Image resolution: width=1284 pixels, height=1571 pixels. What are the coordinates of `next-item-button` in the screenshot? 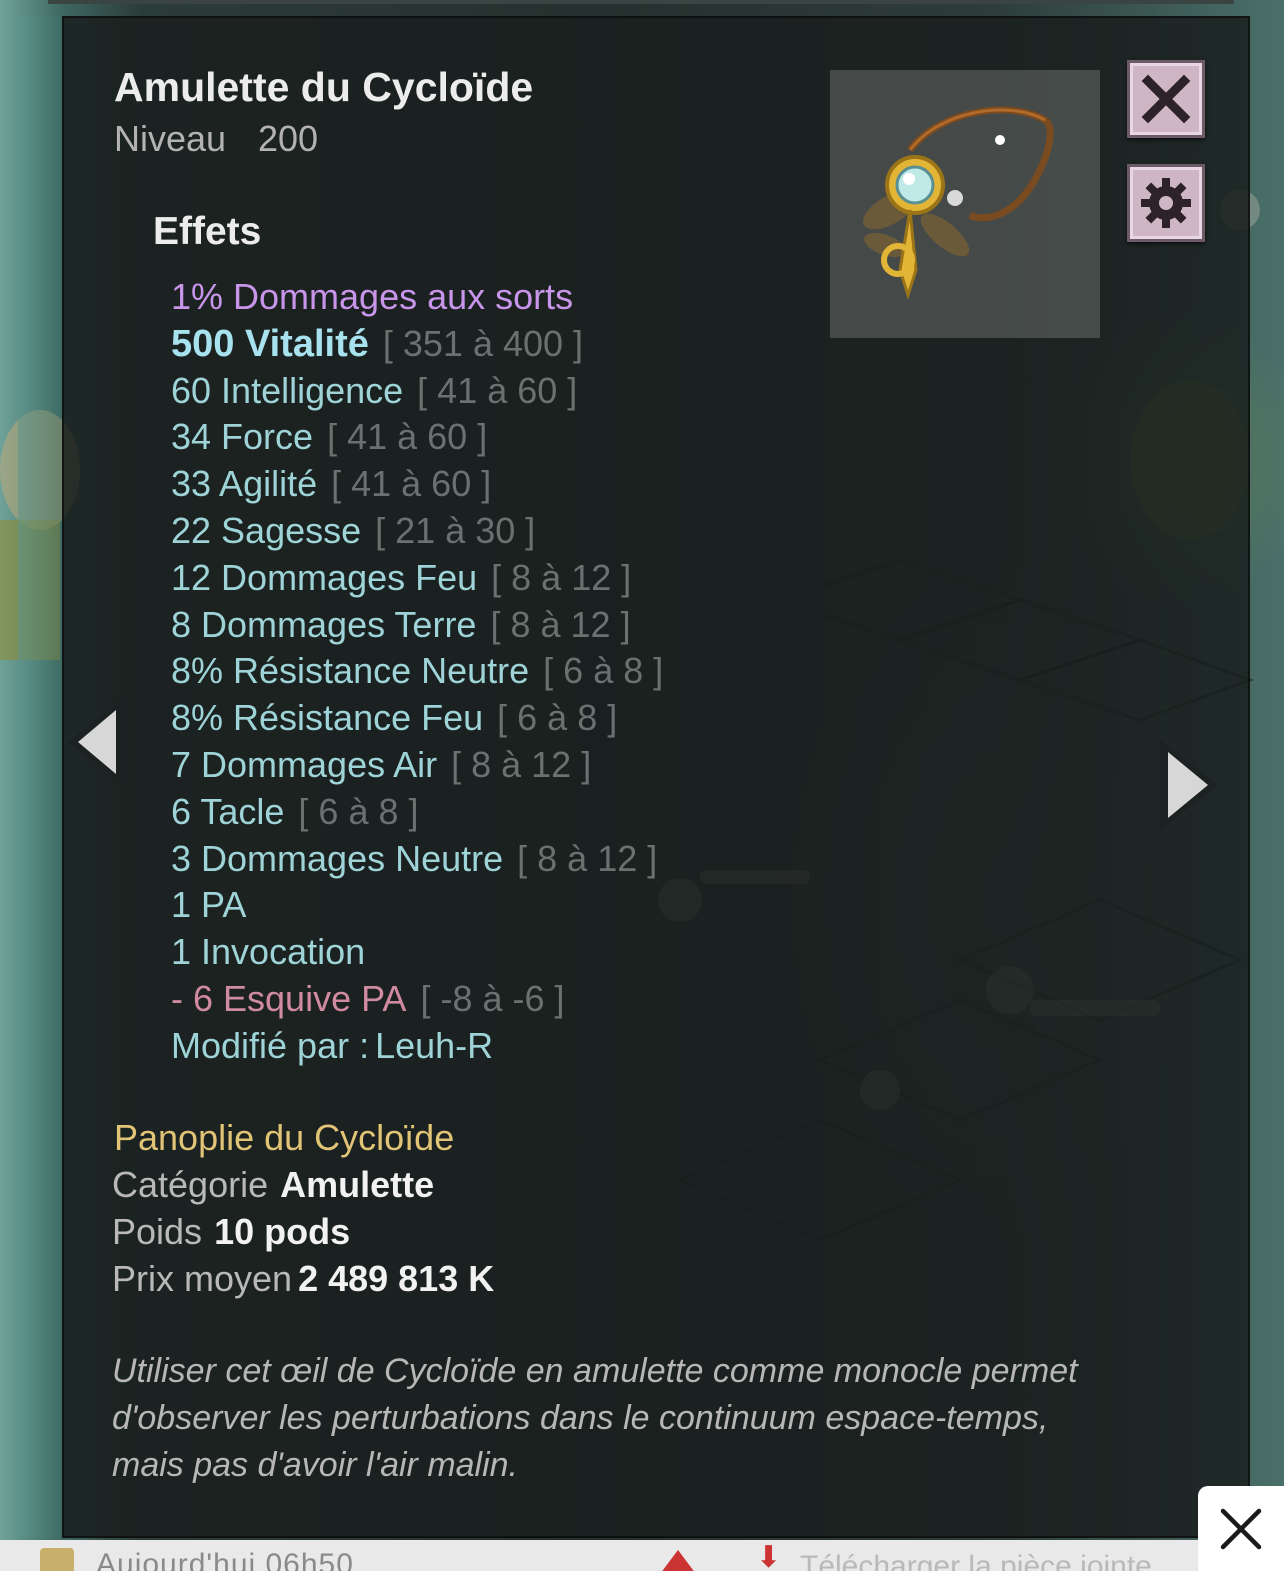 It's located at (1189, 787).